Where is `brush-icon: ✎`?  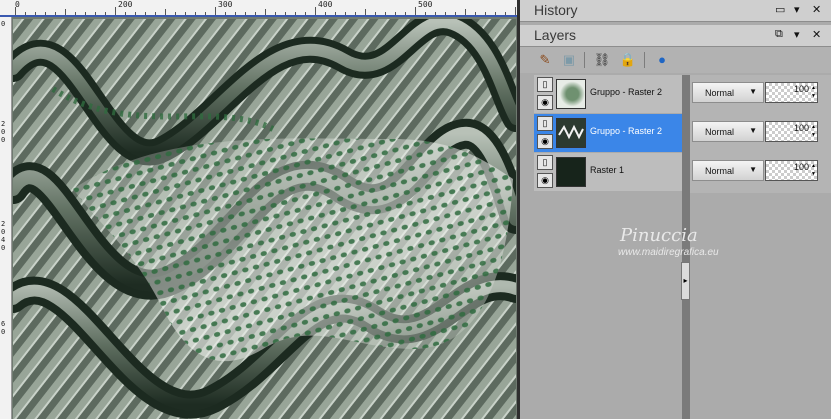 brush-icon: ✎ is located at coordinates (545, 60).